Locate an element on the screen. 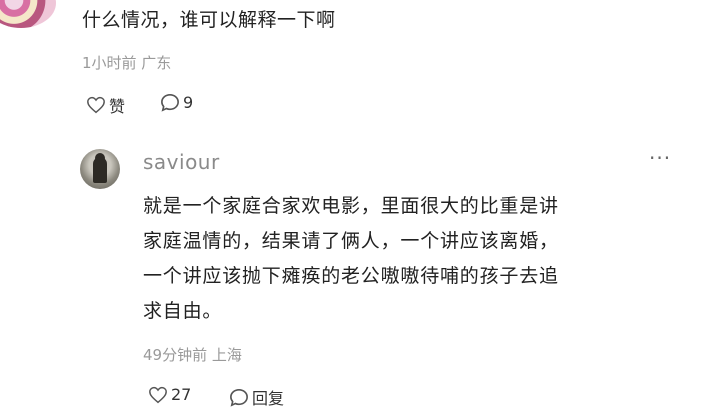  reply-avatar is located at coordinates (100, 169).